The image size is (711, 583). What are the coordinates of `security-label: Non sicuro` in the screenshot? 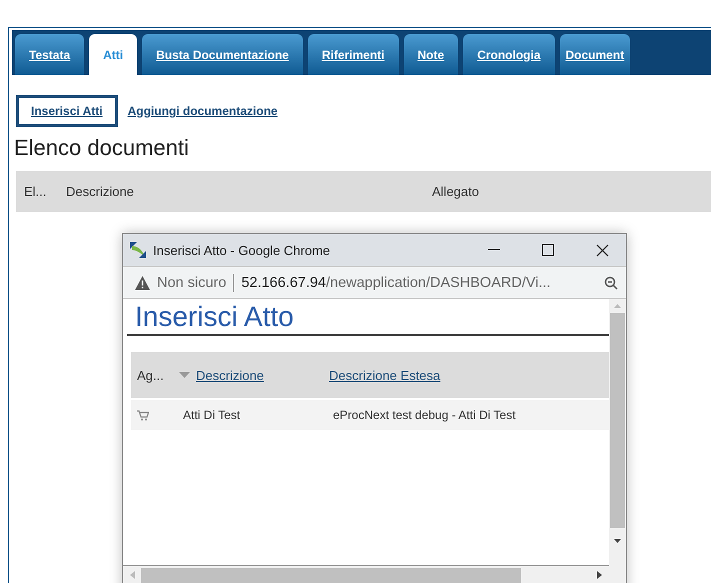 It's located at (191, 282).